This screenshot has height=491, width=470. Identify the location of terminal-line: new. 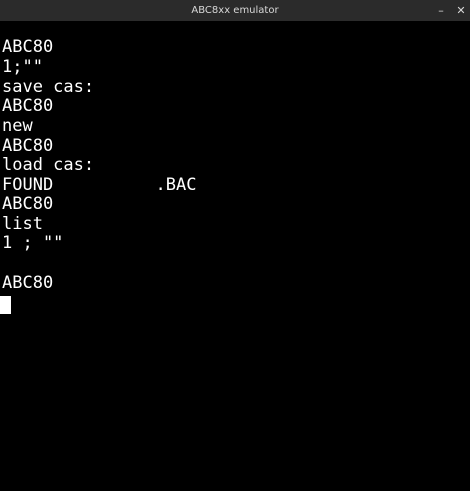
(17, 126).